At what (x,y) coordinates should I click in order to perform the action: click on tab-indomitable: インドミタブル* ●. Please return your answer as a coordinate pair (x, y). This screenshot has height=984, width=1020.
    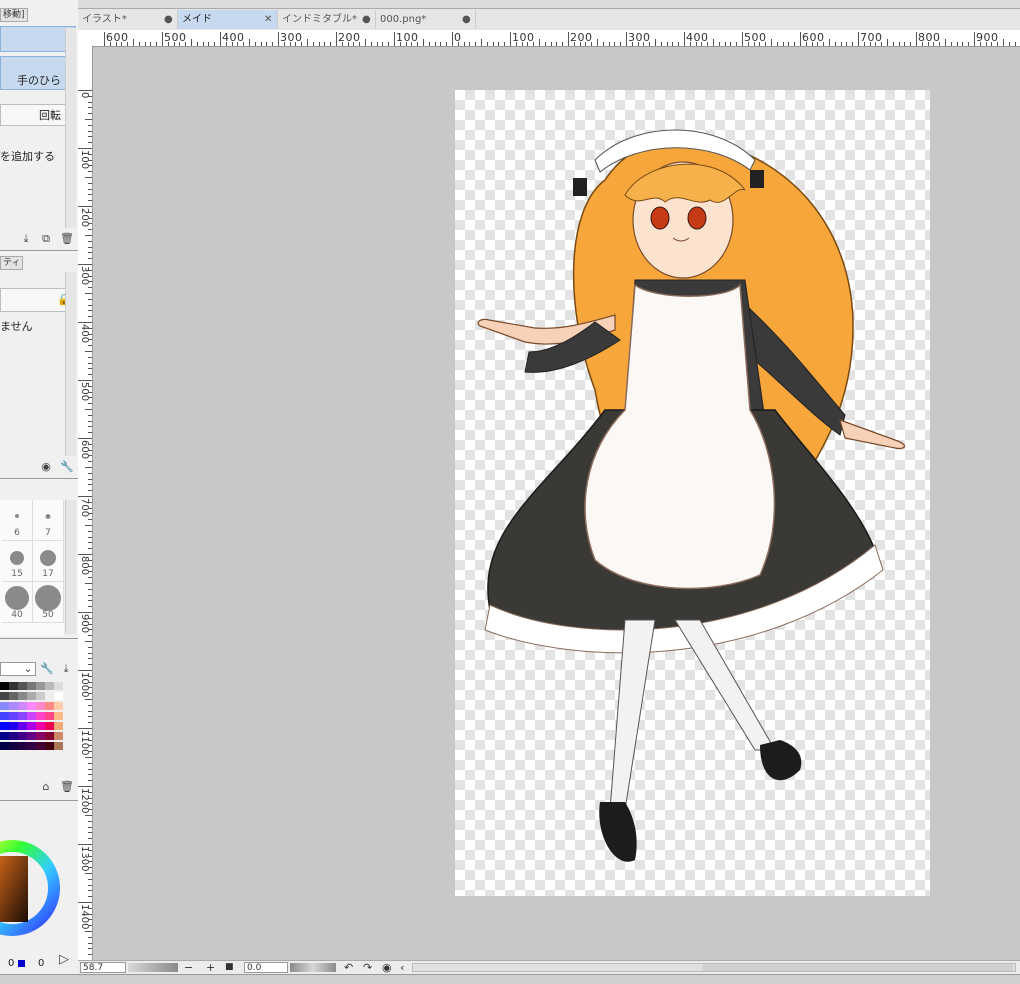
    Looking at the image, I should click on (327, 19).